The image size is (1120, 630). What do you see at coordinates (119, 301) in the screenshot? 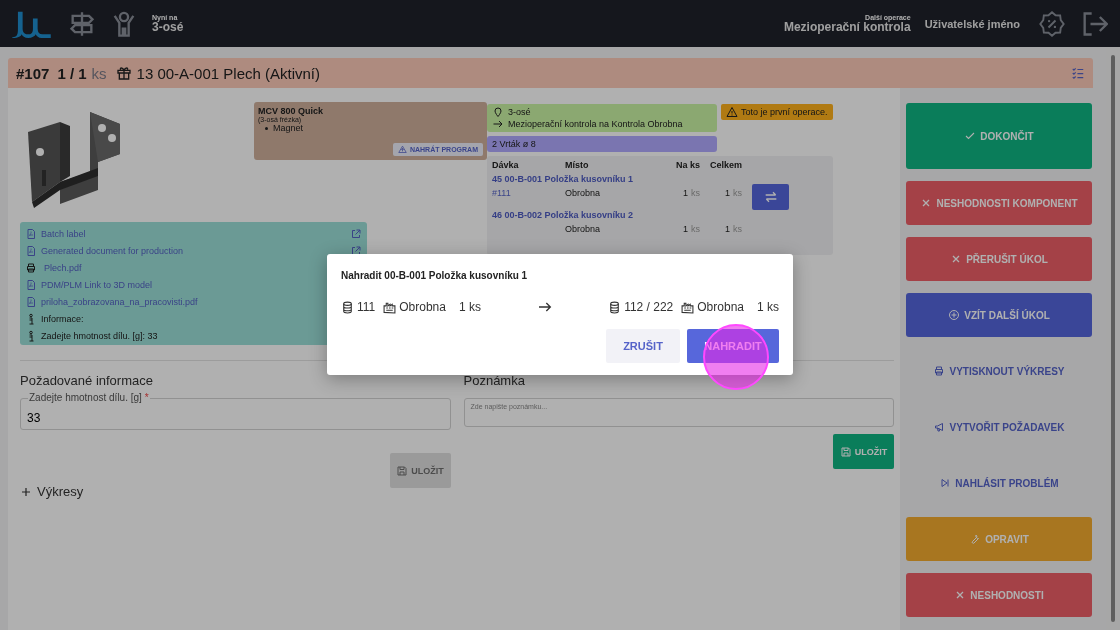
I see `document-link: priloha_zobrazovana_na_pracovisti.pdf` at bounding box center [119, 301].